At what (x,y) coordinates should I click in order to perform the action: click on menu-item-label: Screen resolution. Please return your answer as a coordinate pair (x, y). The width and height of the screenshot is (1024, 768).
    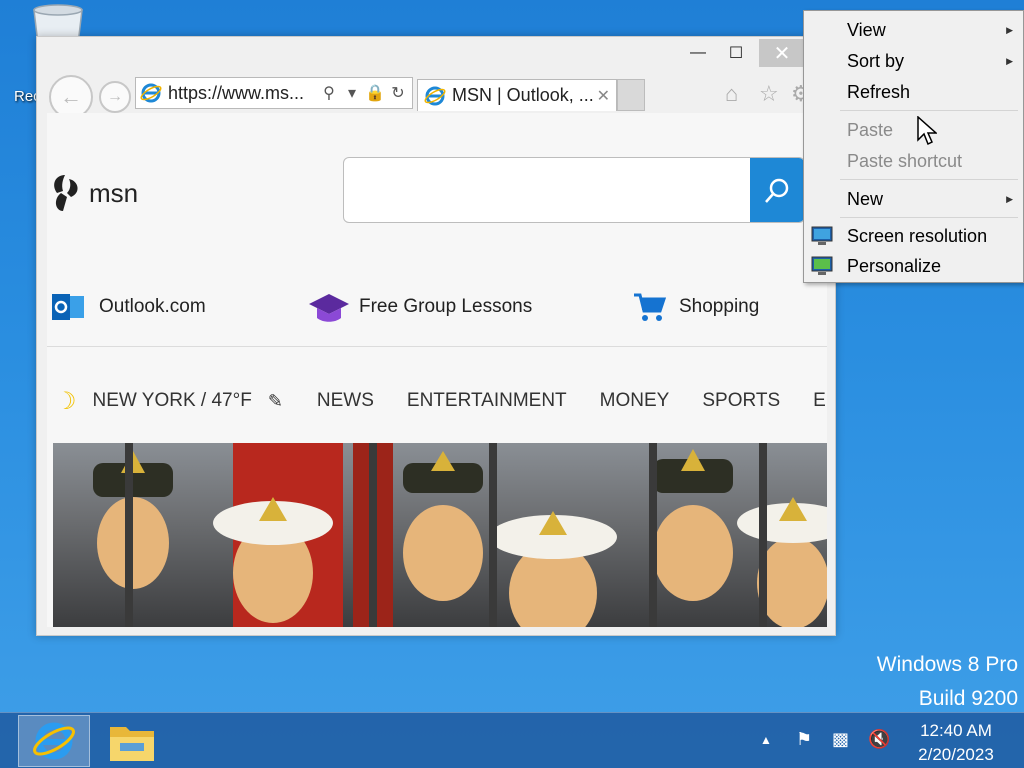
    Looking at the image, I should click on (917, 235).